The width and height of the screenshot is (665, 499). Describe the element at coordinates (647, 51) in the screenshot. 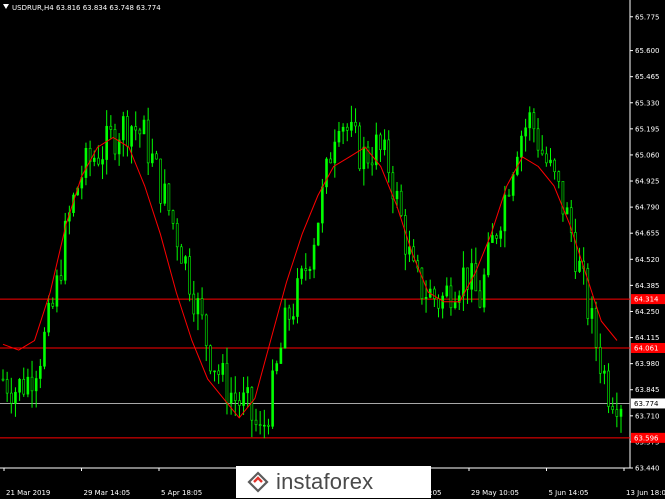

I see `price-tick-label: 65.600` at that location.